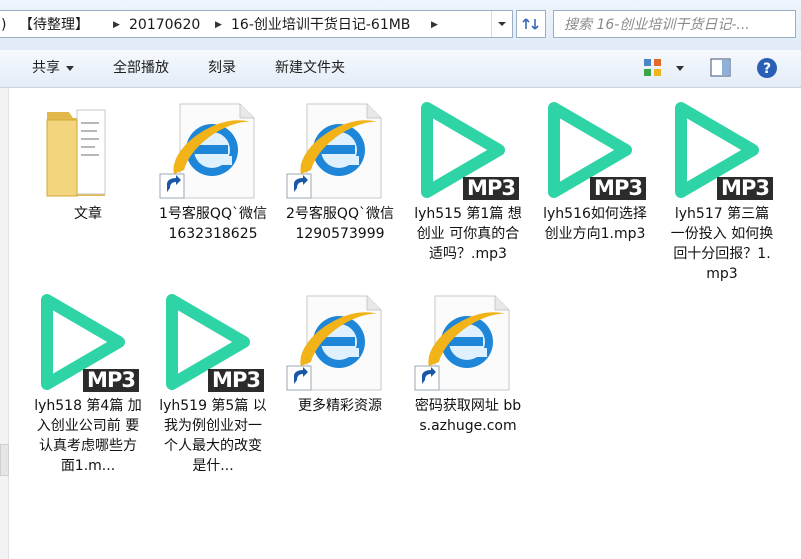 Image resolution: width=801 pixels, height=559 pixels. Describe the element at coordinates (4, 460) in the screenshot. I see `splitter-handle` at that location.